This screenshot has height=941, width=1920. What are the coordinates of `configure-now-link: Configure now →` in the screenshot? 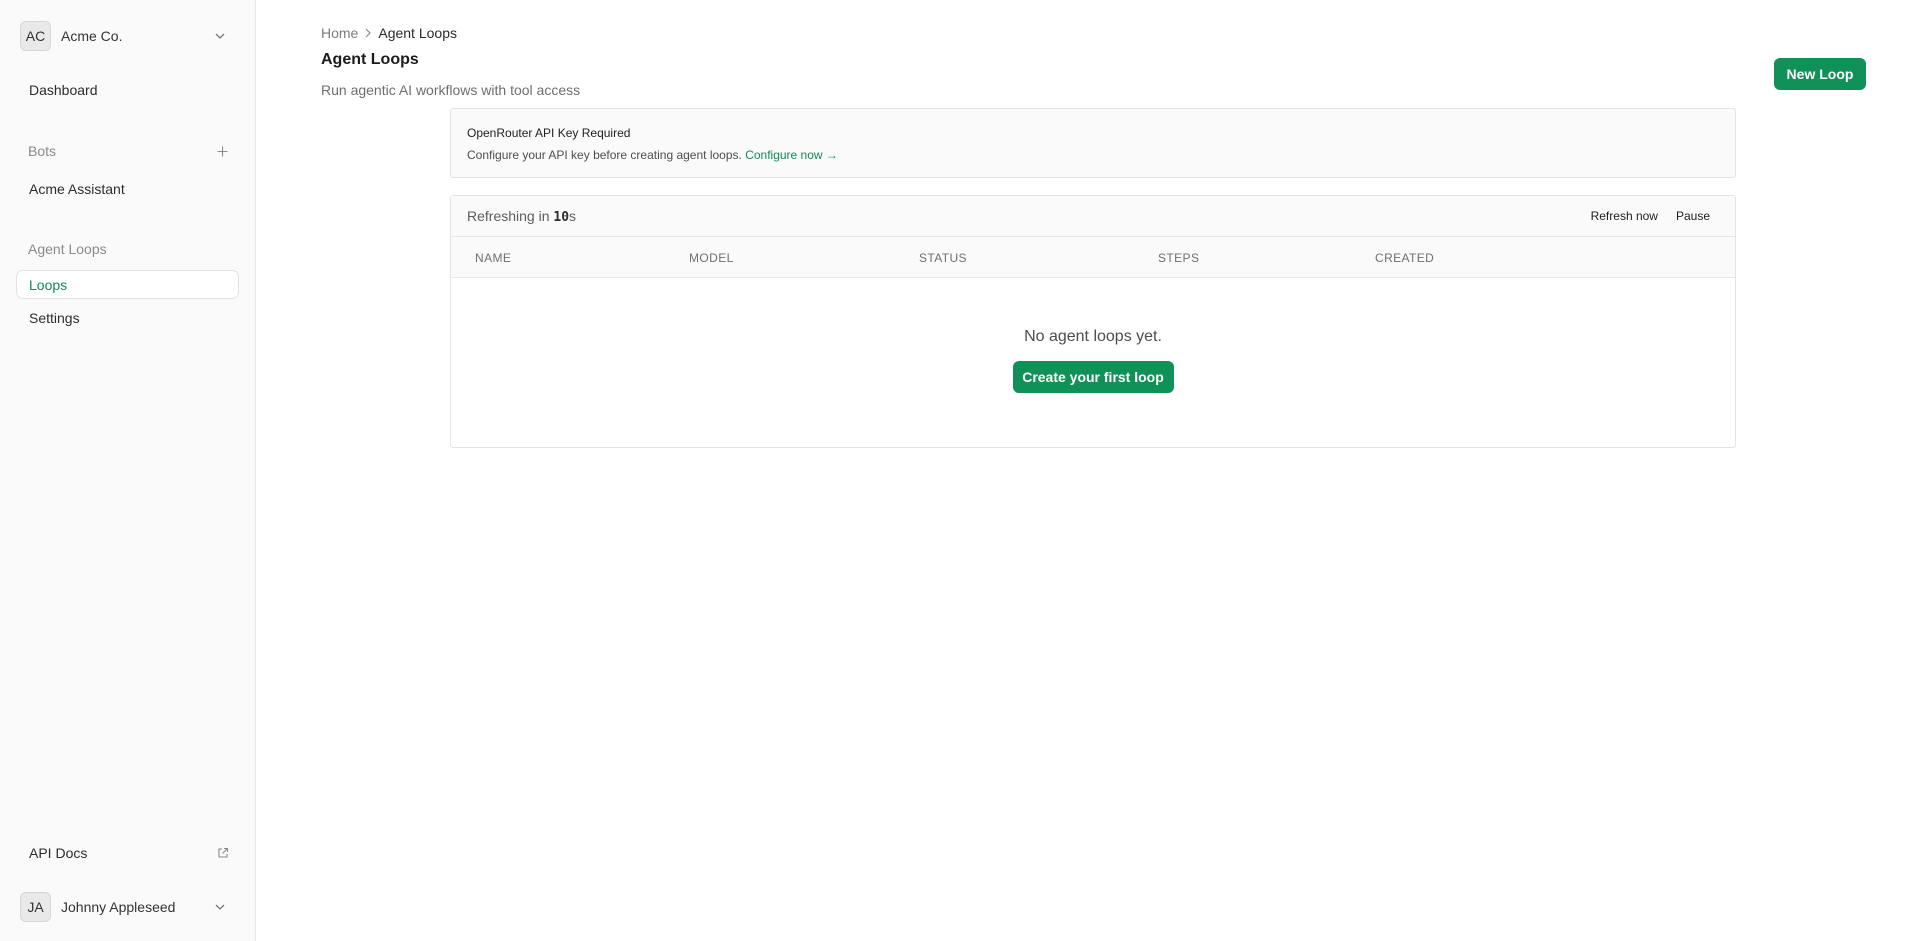 It's located at (791, 155).